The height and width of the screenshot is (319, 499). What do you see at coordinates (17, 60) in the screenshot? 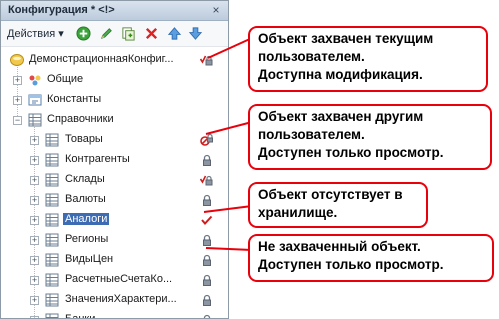
I see `configuration-icon` at bounding box center [17, 60].